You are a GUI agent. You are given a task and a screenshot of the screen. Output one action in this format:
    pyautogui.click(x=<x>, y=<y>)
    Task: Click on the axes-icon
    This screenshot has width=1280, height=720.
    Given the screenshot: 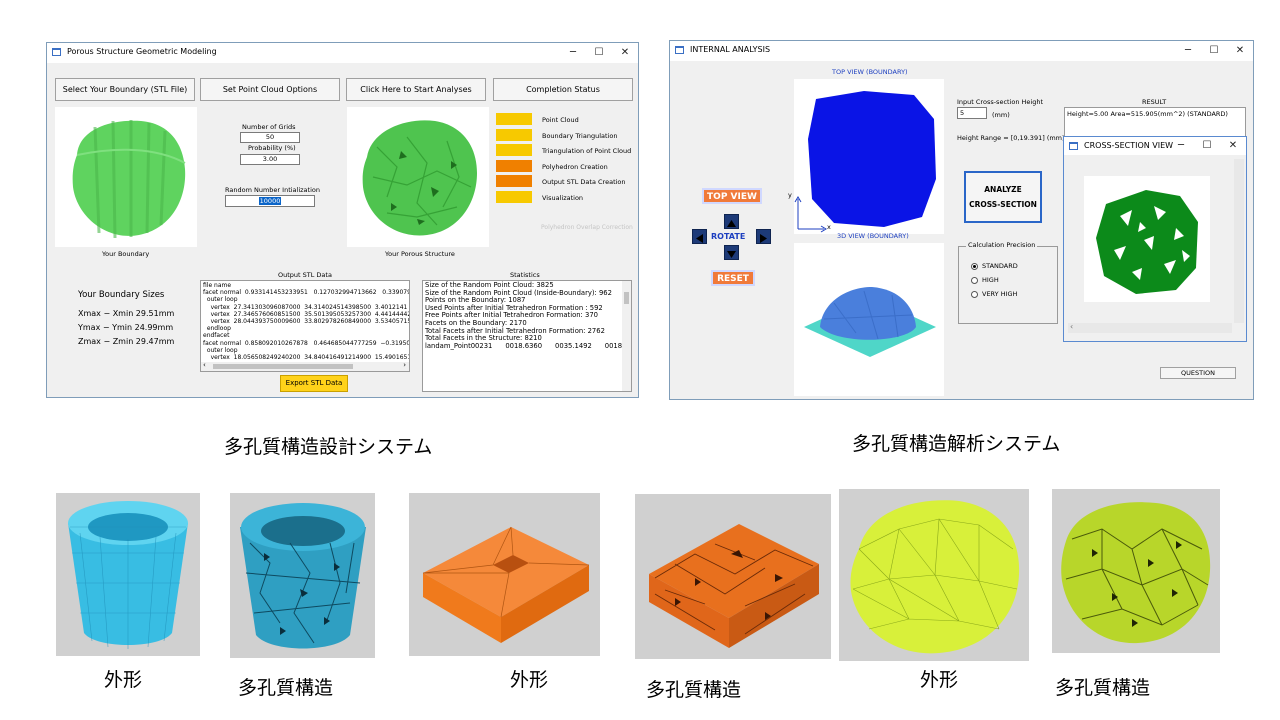 What is the action you would take?
    pyautogui.click(x=810, y=214)
    